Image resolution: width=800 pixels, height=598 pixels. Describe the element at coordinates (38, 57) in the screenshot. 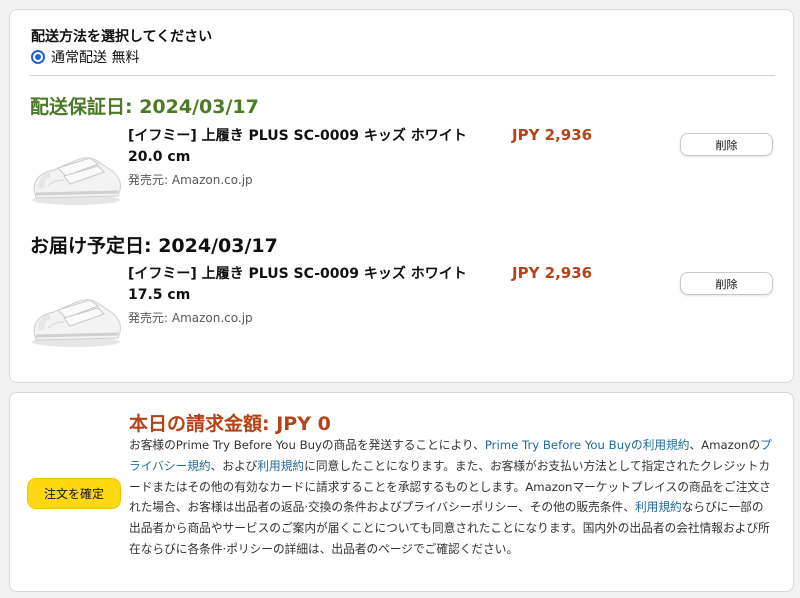

I see `radio-selected-icon` at that location.